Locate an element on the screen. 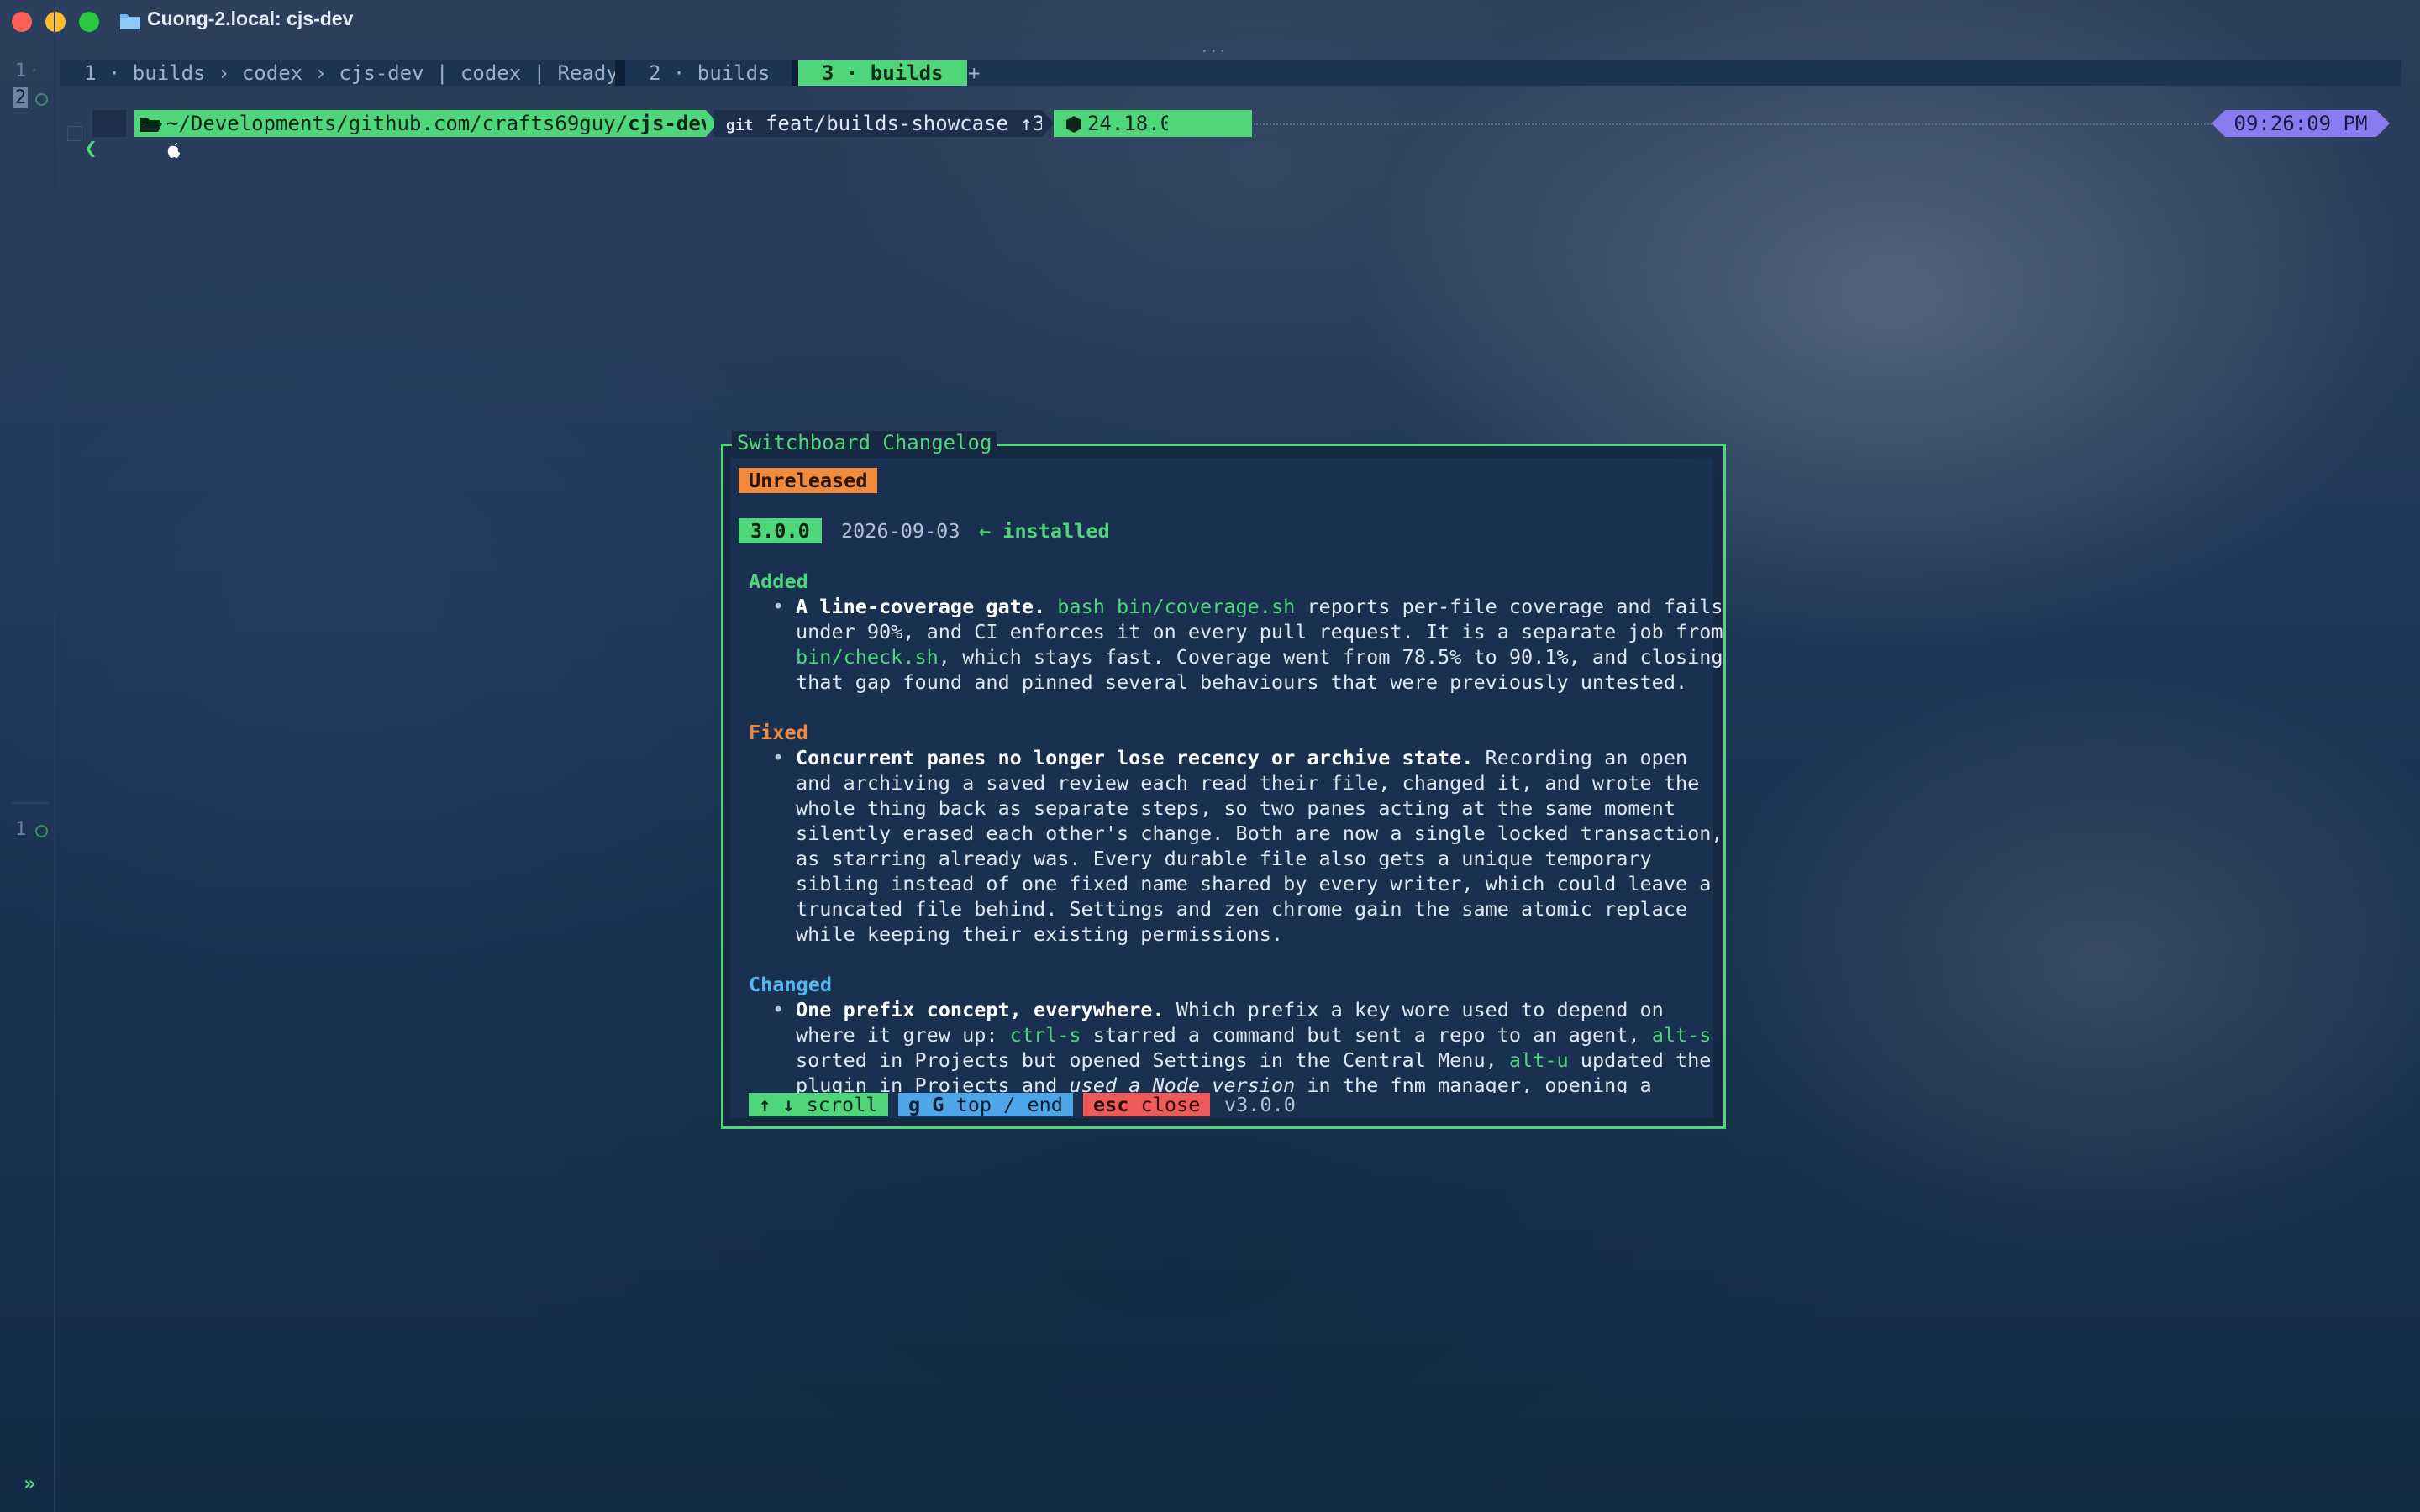  top-end-hint: g G top / end is located at coordinates (986, 1104).